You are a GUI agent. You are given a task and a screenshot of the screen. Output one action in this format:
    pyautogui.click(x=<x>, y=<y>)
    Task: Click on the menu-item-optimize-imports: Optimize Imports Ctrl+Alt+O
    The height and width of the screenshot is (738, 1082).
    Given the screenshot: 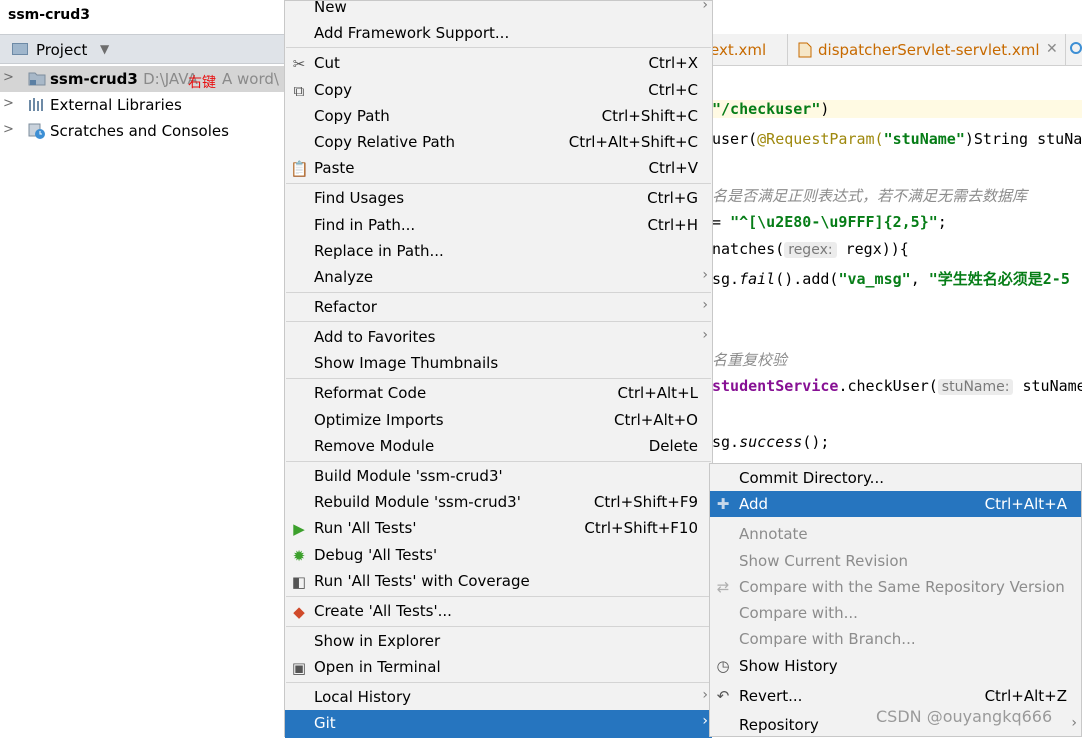 What is the action you would take?
    pyautogui.click(x=498, y=420)
    